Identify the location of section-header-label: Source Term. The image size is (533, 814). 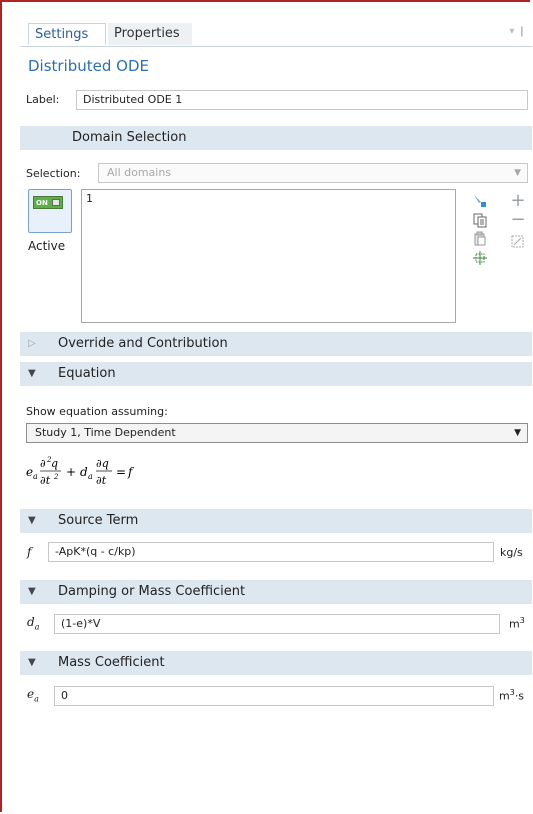
(98, 520).